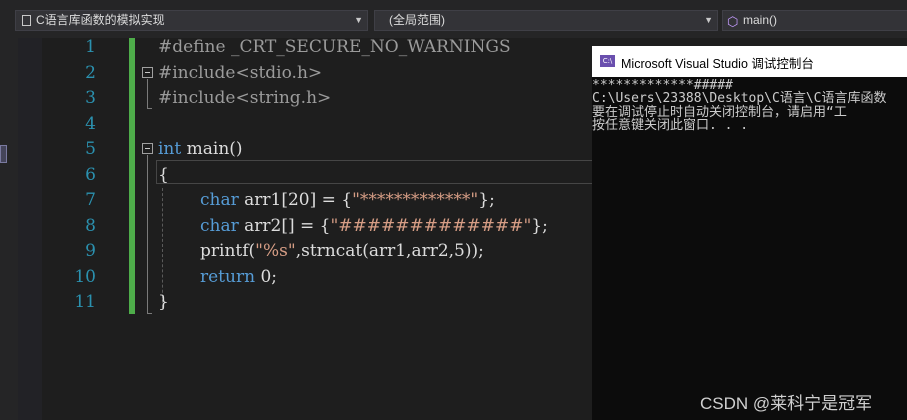 This screenshot has height=420, width=907. Describe the element at coordinates (431, 225) in the screenshot. I see `string-literal: "#############"` at that location.